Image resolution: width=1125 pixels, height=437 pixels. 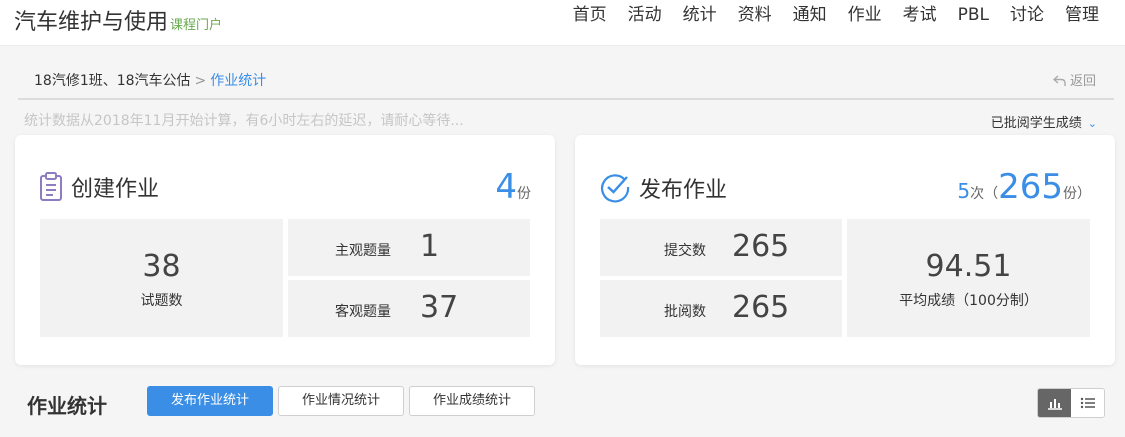 What do you see at coordinates (472, 401) in the screenshot?
I see `tab-homework-score-statistics: 作业成绩统计` at bounding box center [472, 401].